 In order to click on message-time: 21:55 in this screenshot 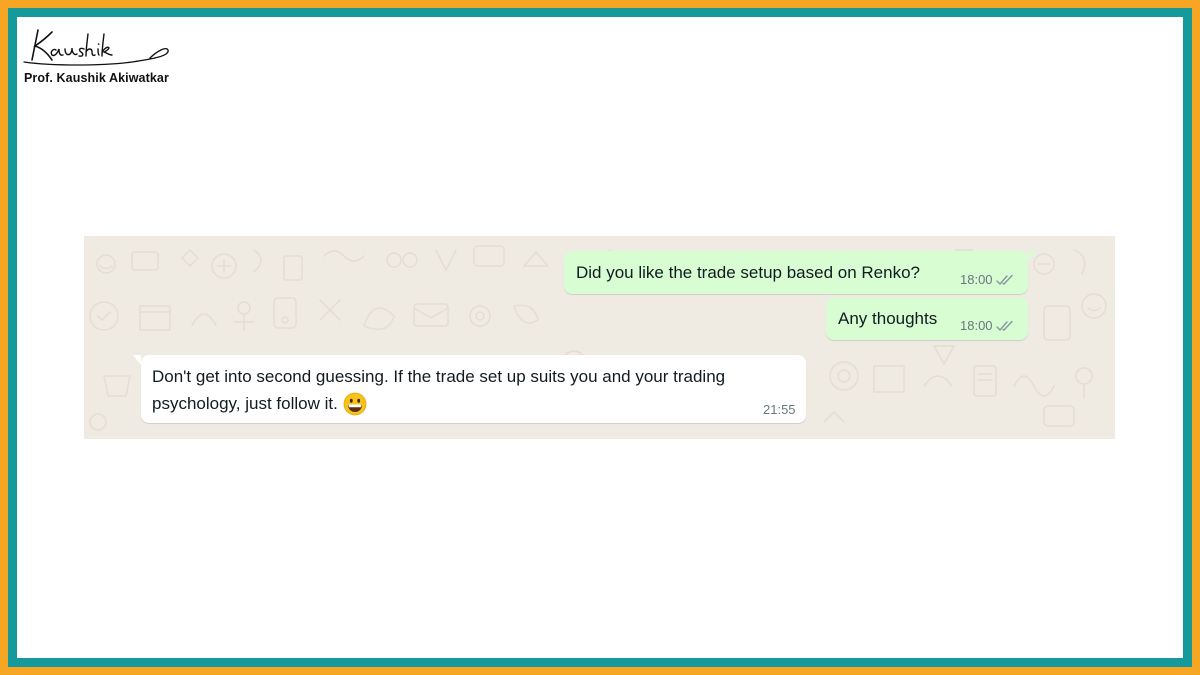, I will do `click(779, 409)`.